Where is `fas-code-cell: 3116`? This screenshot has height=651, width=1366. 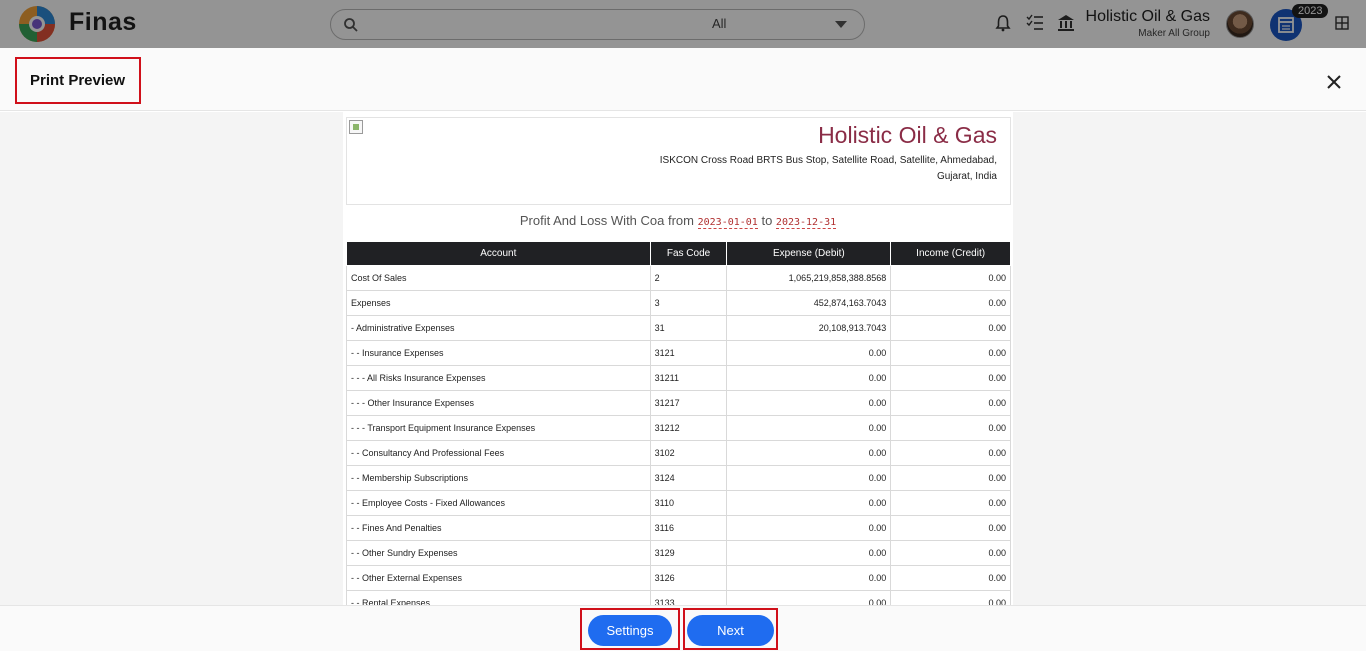
fas-code-cell: 3116 is located at coordinates (688, 528).